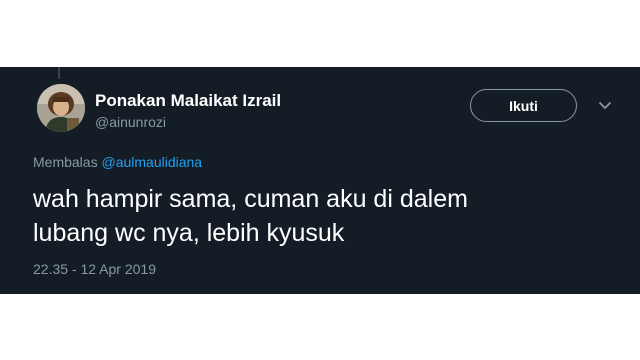 This screenshot has height=360, width=640. I want to click on reply-mention-link: @aulmaulidiana, so click(151, 162).